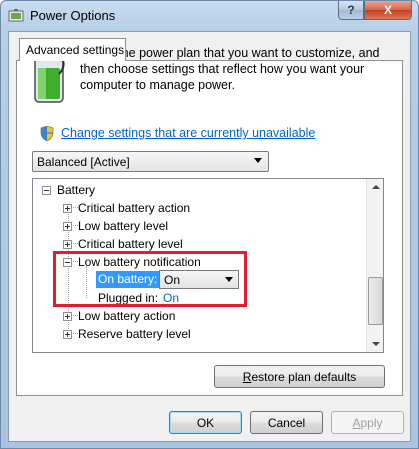 This screenshot has width=419, height=449. I want to click on tree-node-reserve-battery-level: Reserve battery level, so click(127, 334).